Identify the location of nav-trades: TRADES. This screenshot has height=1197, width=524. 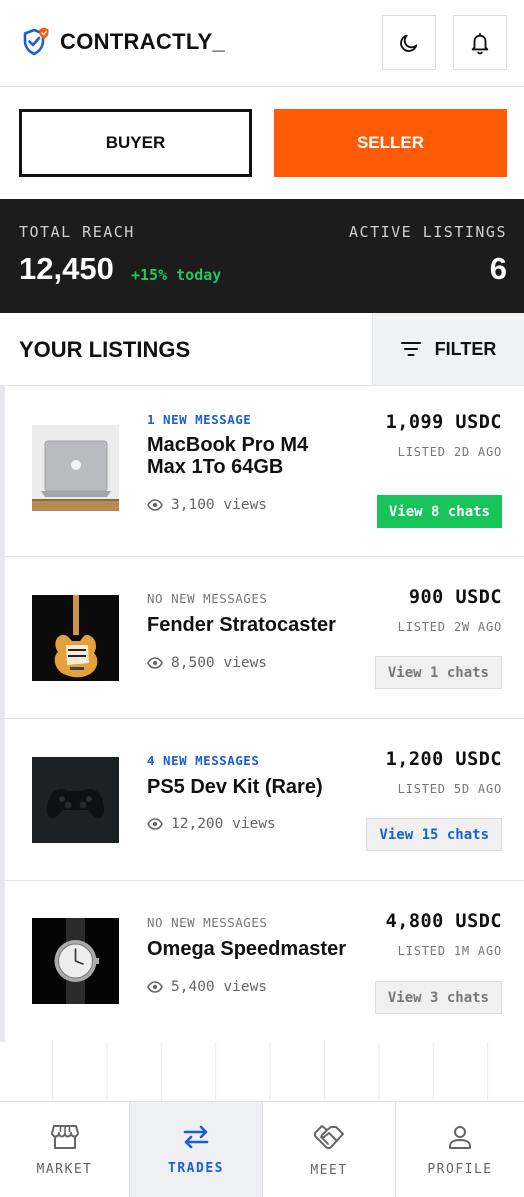
(196, 1149).